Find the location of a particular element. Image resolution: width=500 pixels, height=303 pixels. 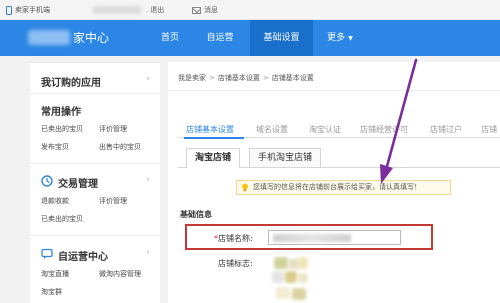

messages-link: 消息 is located at coordinates (205, 10).